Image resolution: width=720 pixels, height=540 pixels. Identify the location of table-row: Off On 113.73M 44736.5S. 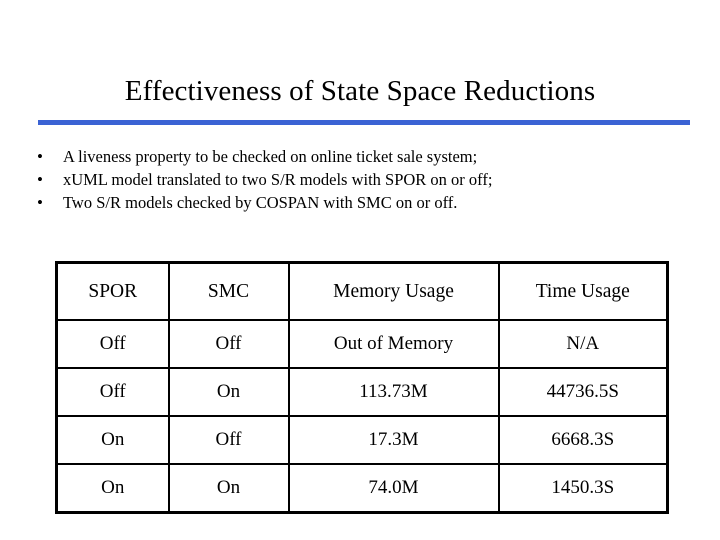
(362, 392).